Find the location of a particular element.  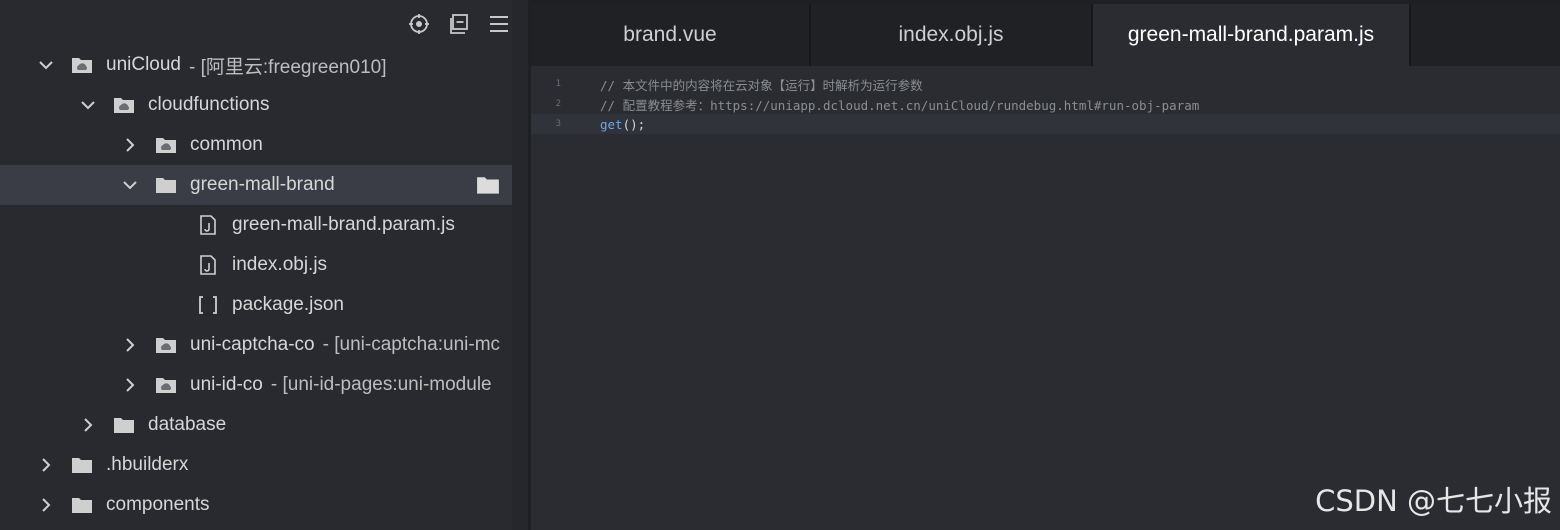

tree-item-label: green-mall-brand is located at coordinates (262, 184).